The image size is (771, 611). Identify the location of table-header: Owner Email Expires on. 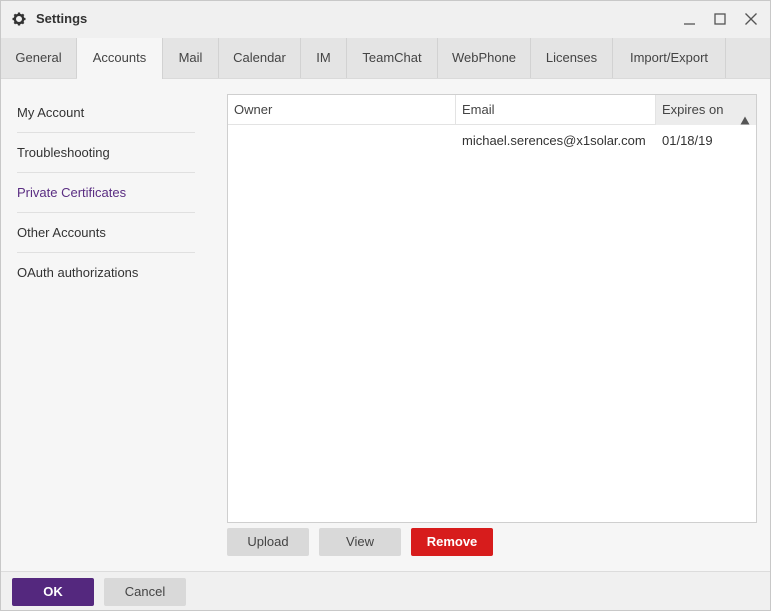
(492, 110).